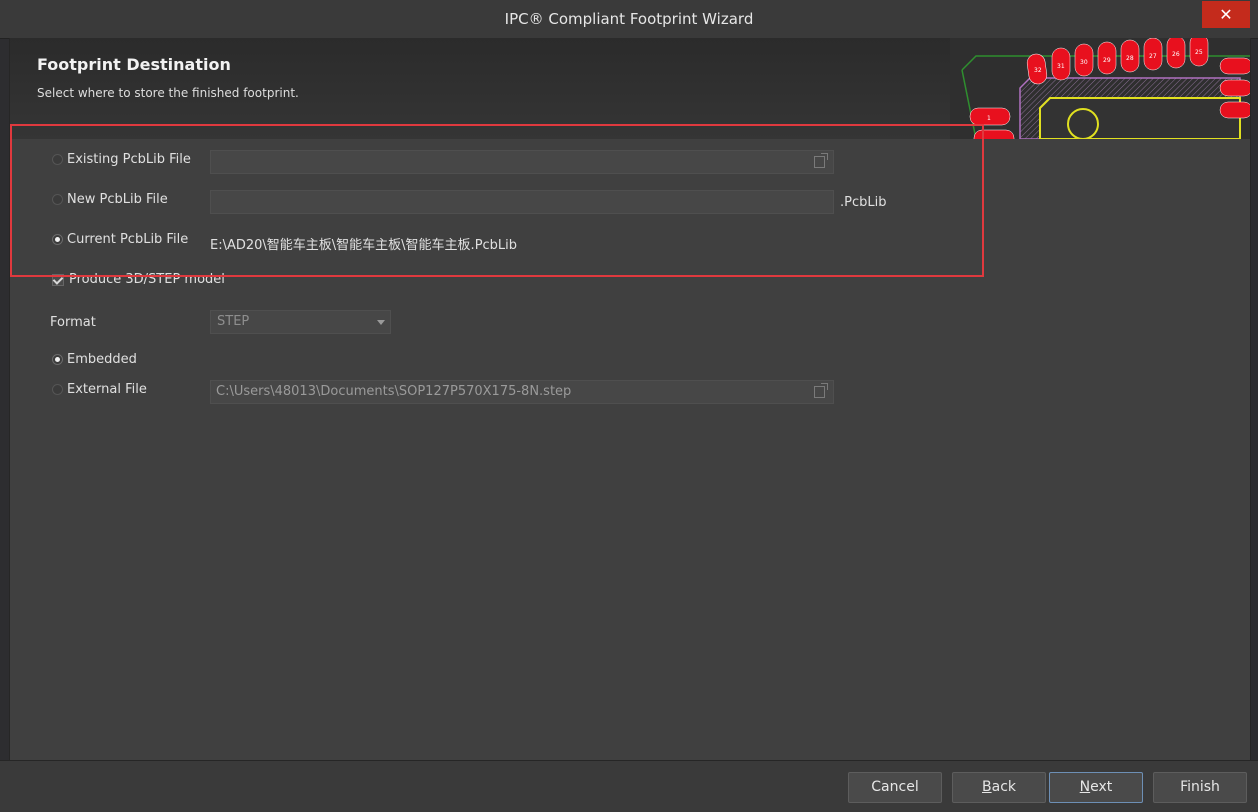 The image size is (1258, 812). What do you see at coordinates (127, 239) in the screenshot?
I see `current-pcblib-label: Current PcbLib File` at bounding box center [127, 239].